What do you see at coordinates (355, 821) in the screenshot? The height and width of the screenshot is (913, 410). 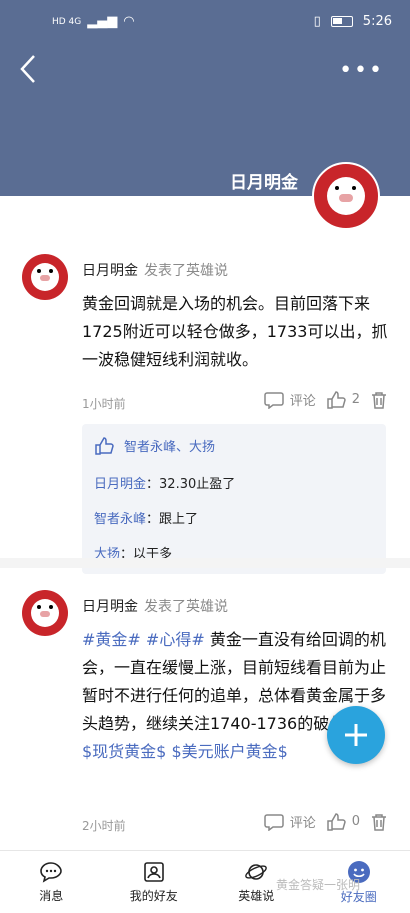 I see `like-count: 0` at bounding box center [355, 821].